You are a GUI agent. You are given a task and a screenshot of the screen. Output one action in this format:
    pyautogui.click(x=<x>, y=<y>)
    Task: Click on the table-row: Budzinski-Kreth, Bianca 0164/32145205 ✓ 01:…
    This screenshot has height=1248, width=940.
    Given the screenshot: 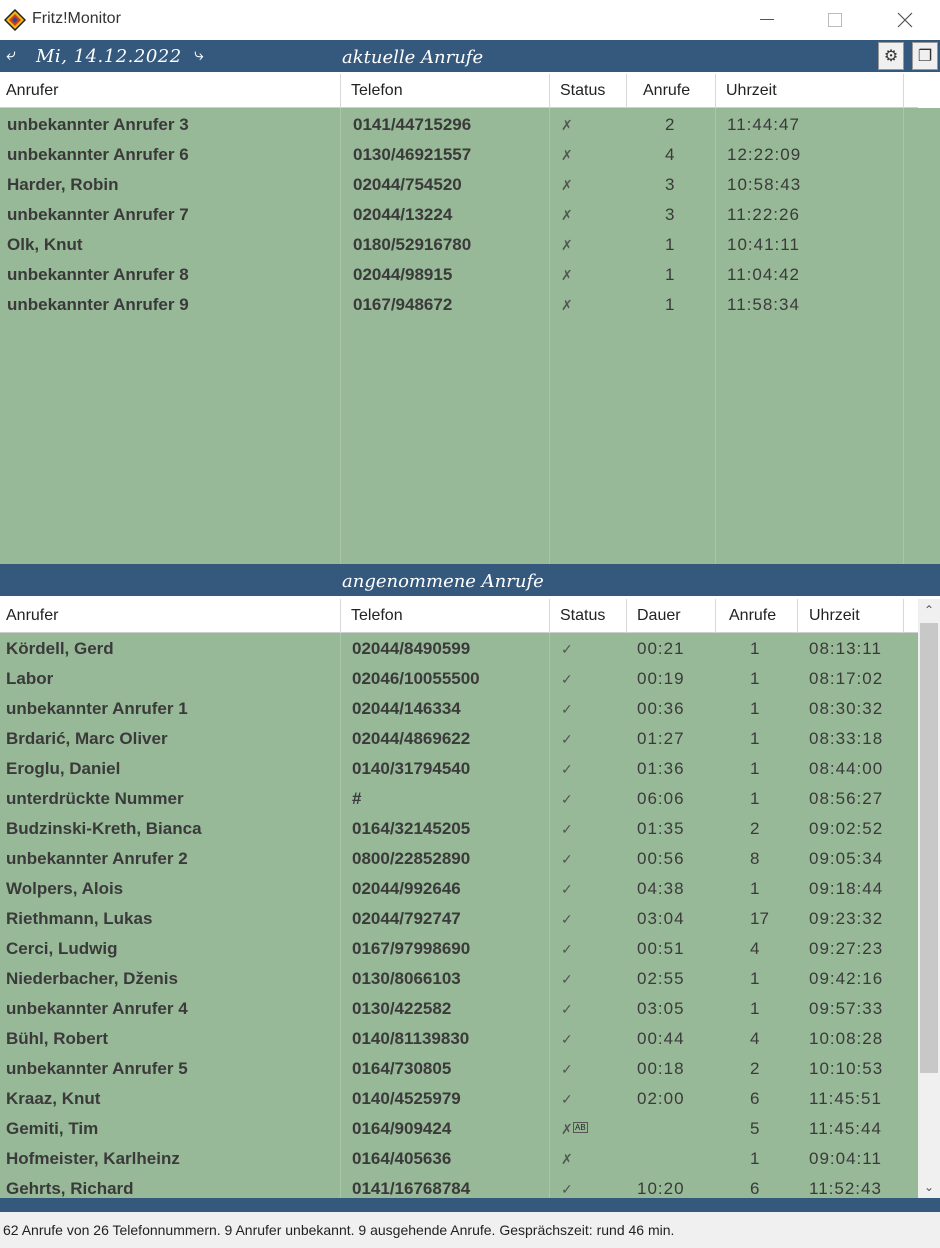 What is the action you would take?
    pyautogui.click(x=459, y=828)
    